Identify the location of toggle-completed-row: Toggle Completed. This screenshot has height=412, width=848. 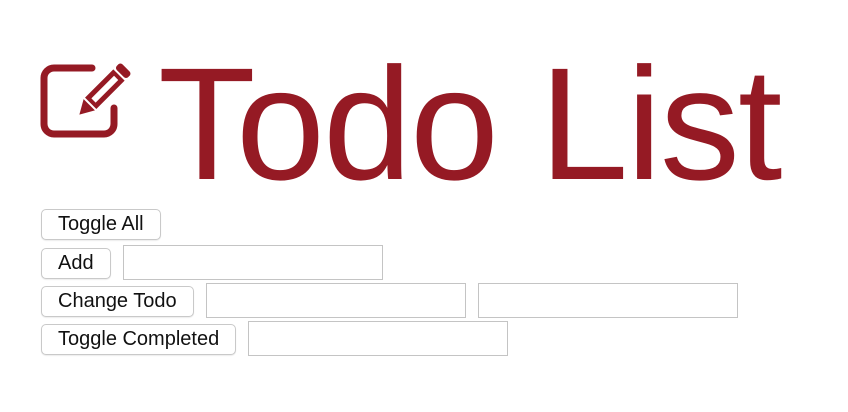
(275, 338).